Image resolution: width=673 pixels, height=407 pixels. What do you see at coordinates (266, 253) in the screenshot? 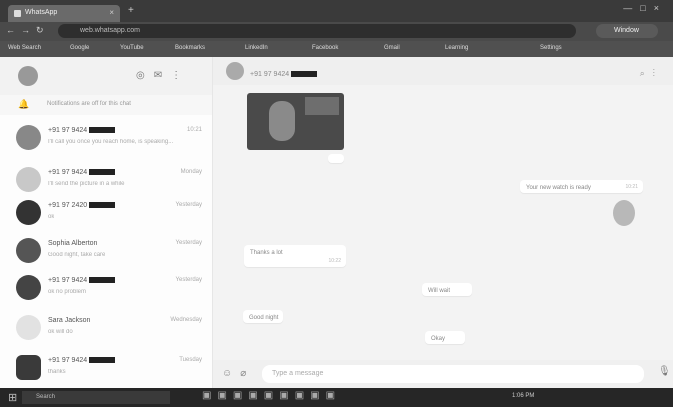
I see `message-text: Thanks a lot` at bounding box center [266, 253].